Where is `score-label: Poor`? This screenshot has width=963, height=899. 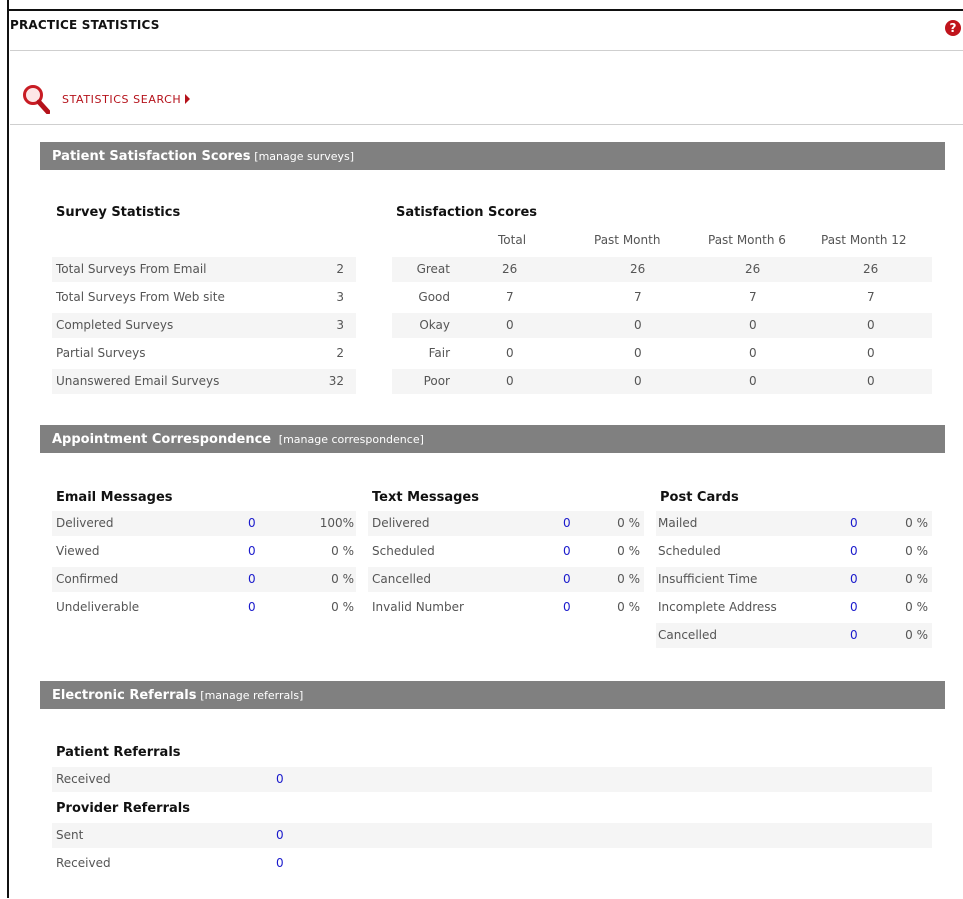 score-label: Poor is located at coordinates (436, 381).